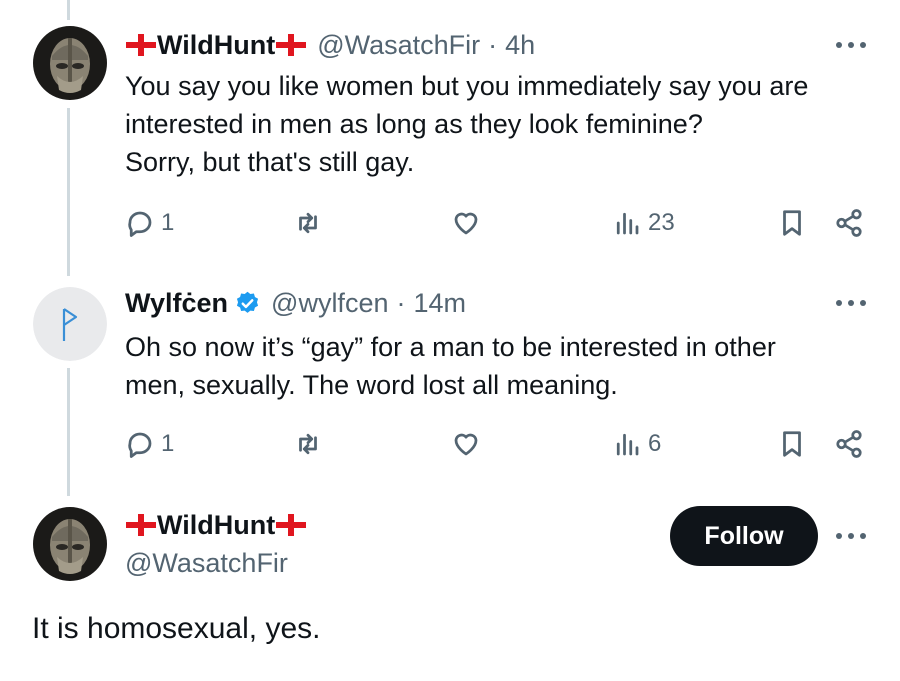  What do you see at coordinates (270, 162) in the screenshot?
I see `tweet-text-line: Sorry, but that's still gay.` at bounding box center [270, 162].